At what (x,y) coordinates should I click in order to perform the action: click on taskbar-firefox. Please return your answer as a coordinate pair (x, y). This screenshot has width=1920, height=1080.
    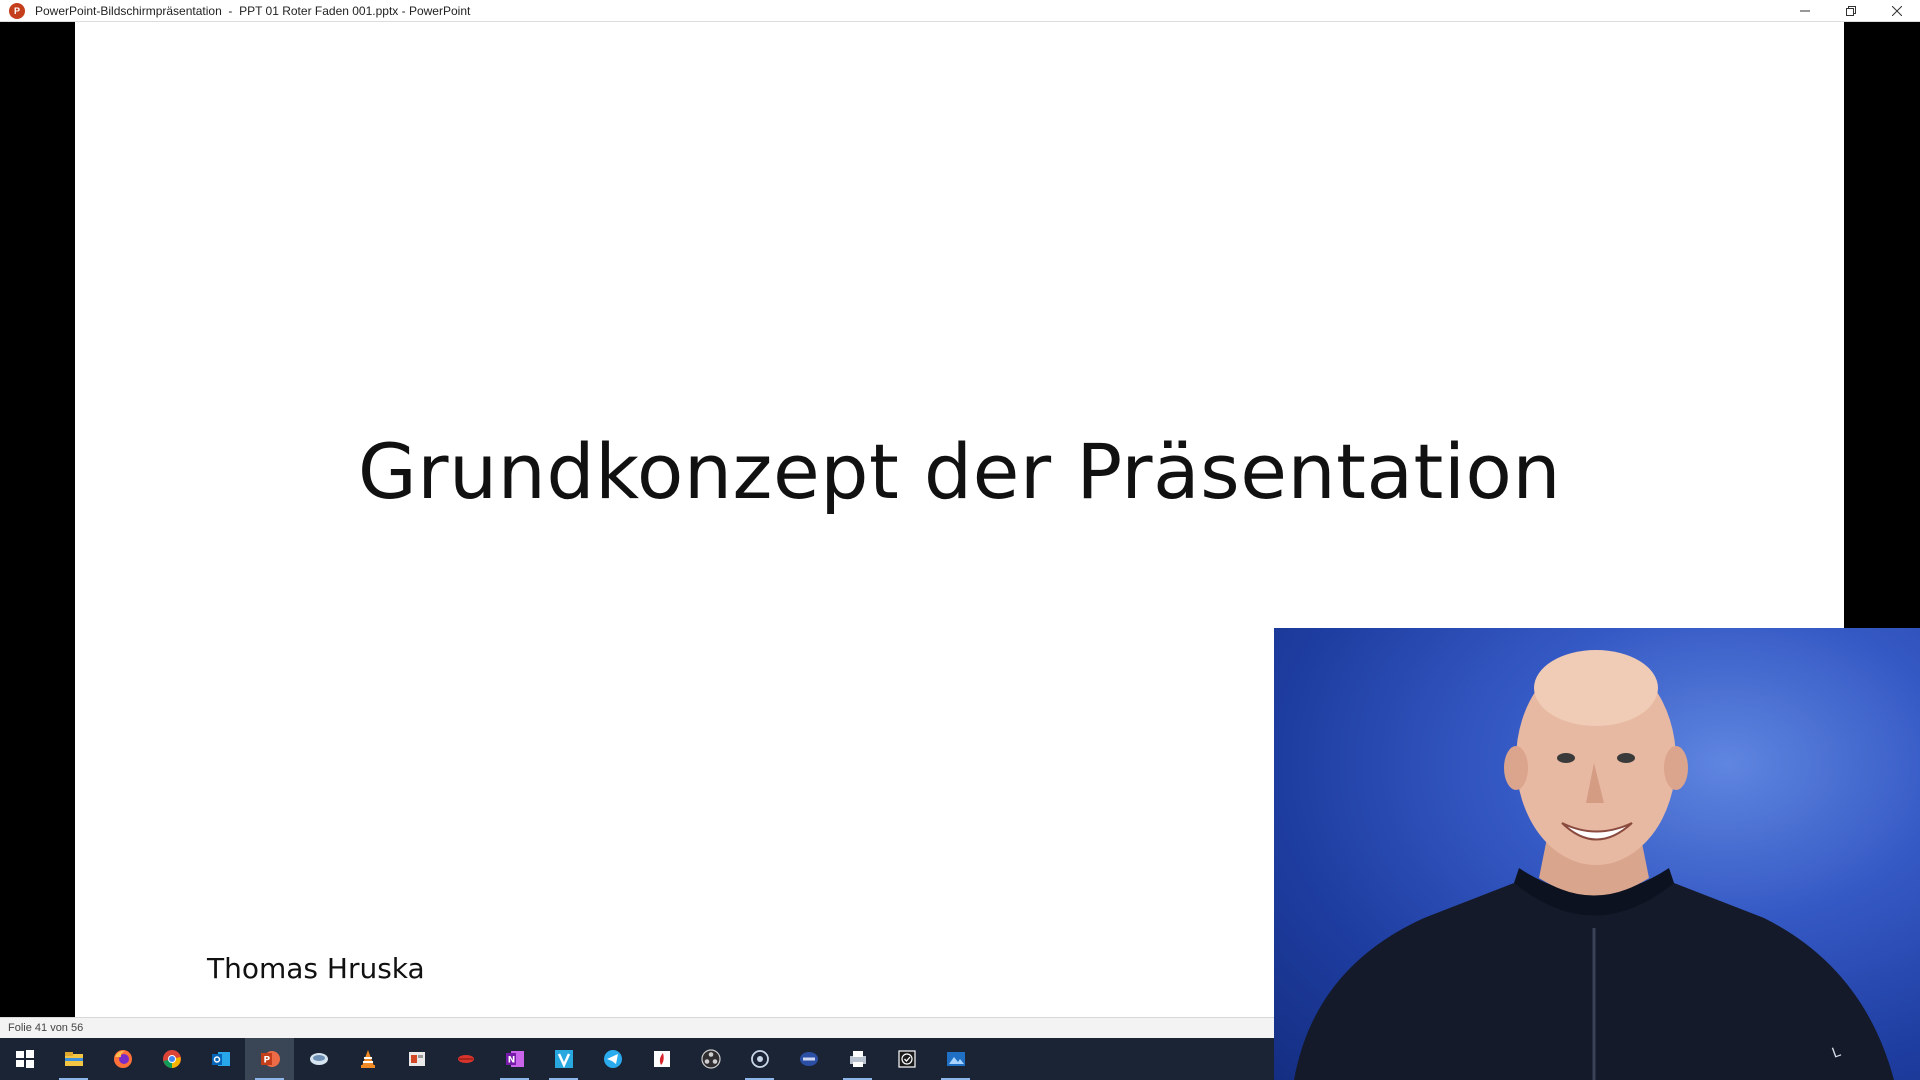
    Looking at the image, I should click on (122, 1059).